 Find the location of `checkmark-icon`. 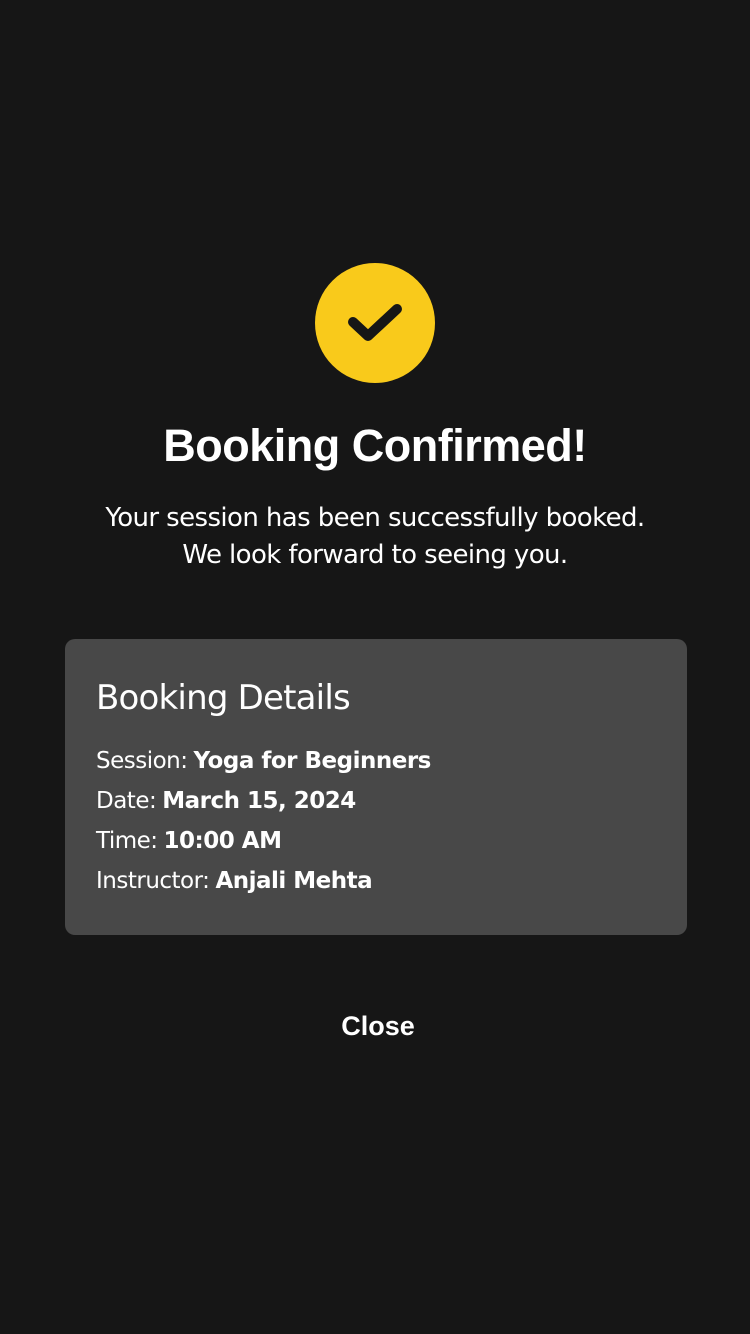

checkmark-icon is located at coordinates (375, 322).